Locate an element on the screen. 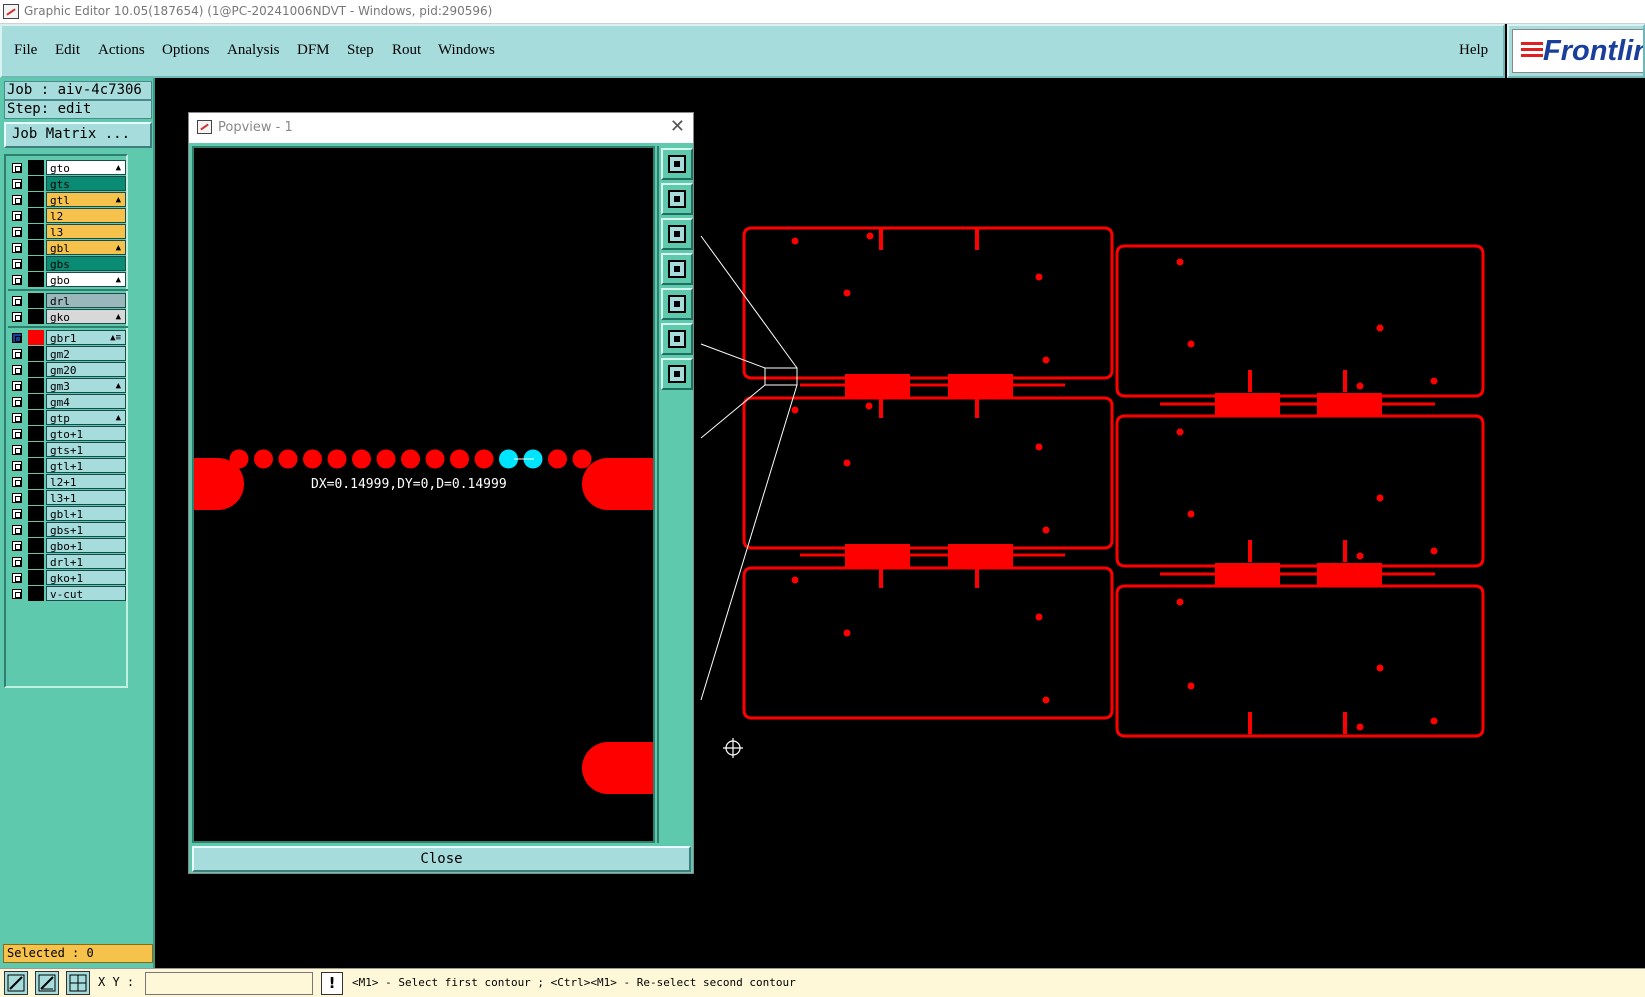  layer-row-gts-1: gts+1 is located at coordinates (68, 449).